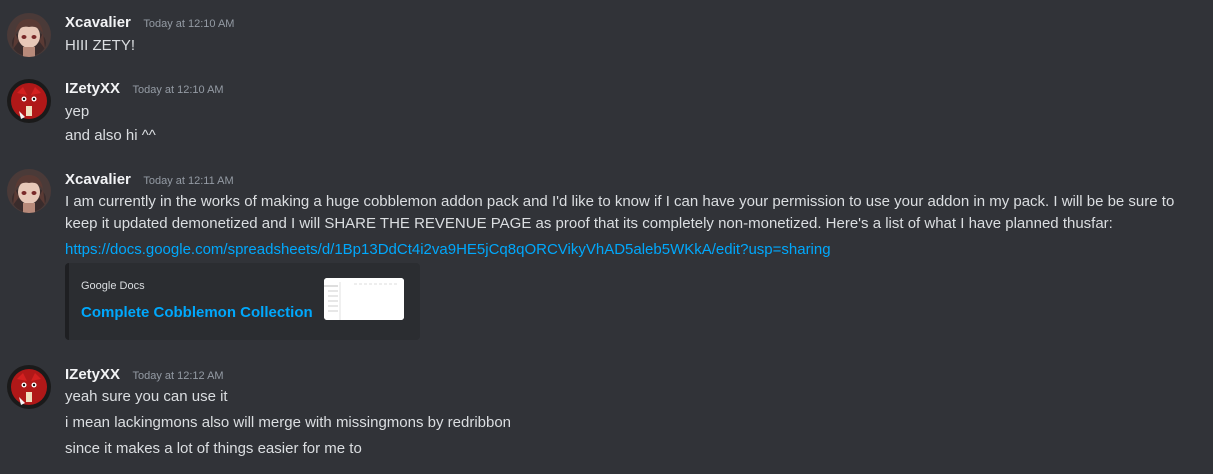 This screenshot has height=474, width=1213. Describe the element at coordinates (110, 135) in the screenshot. I see `message-text: and also hi ^^` at that location.